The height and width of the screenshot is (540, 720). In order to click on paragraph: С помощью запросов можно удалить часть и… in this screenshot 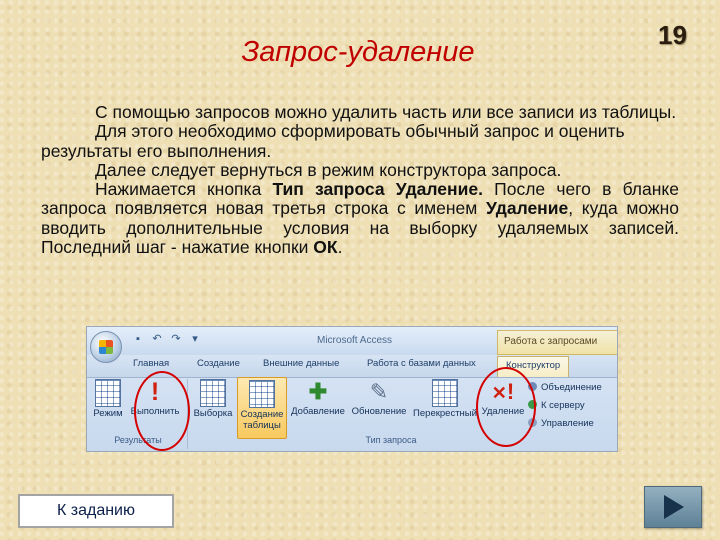, I will do `click(386, 112)`.